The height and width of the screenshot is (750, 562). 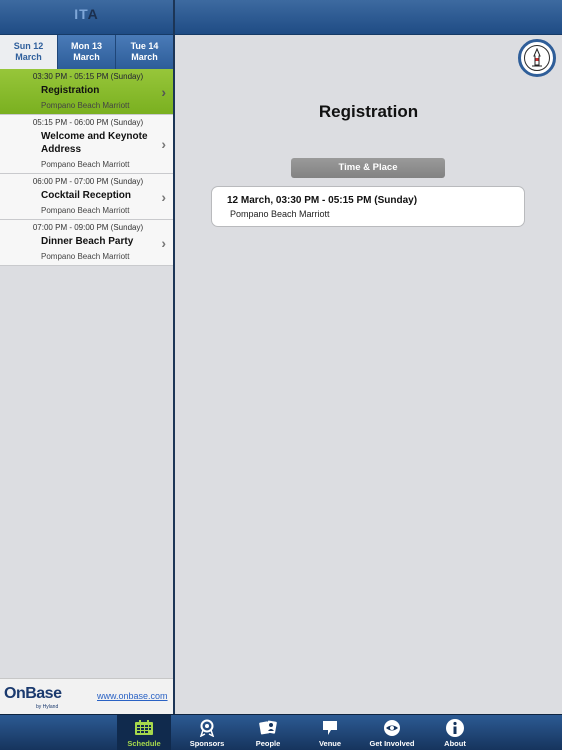 I want to click on session-title: Welcome and Keynote Address, so click(x=94, y=143).